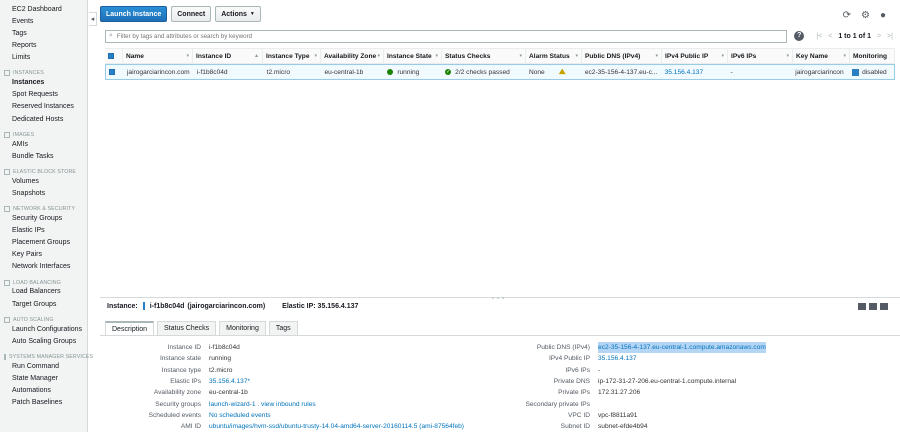 Image resolution: width=900 pixels, height=432 pixels. Describe the element at coordinates (413, 56) in the screenshot. I see `column-header-state: Instance State ▾` at that location.